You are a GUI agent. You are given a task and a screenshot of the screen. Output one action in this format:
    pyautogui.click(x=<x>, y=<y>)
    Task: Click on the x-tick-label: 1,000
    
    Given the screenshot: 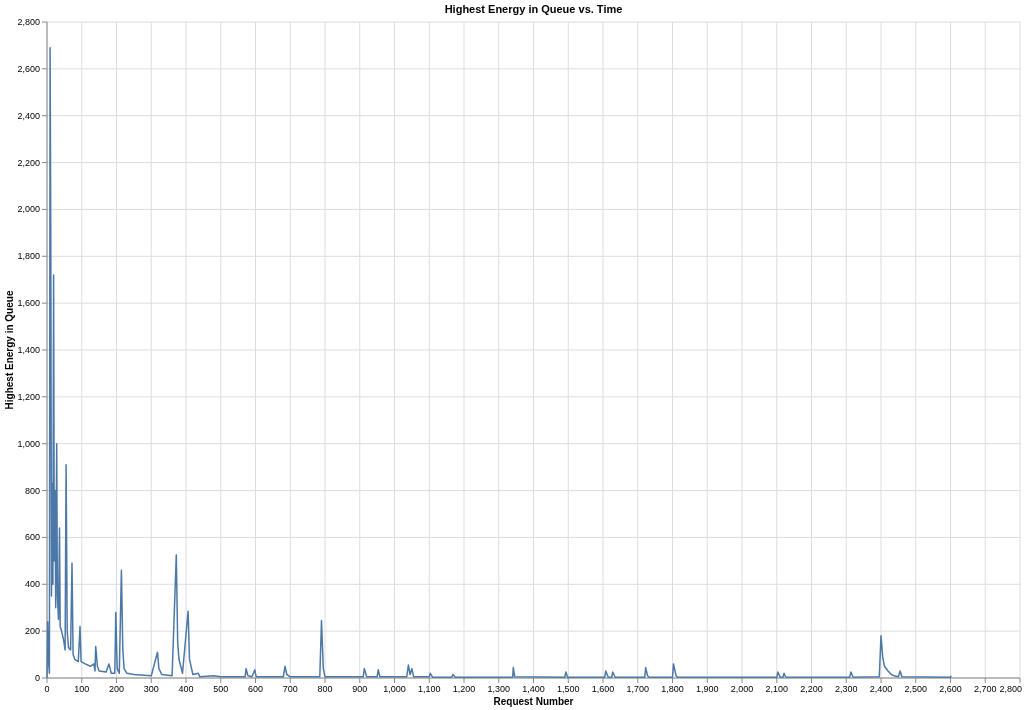 What is the action you would take?
    pyautogui.click(x=394, y=689)
    